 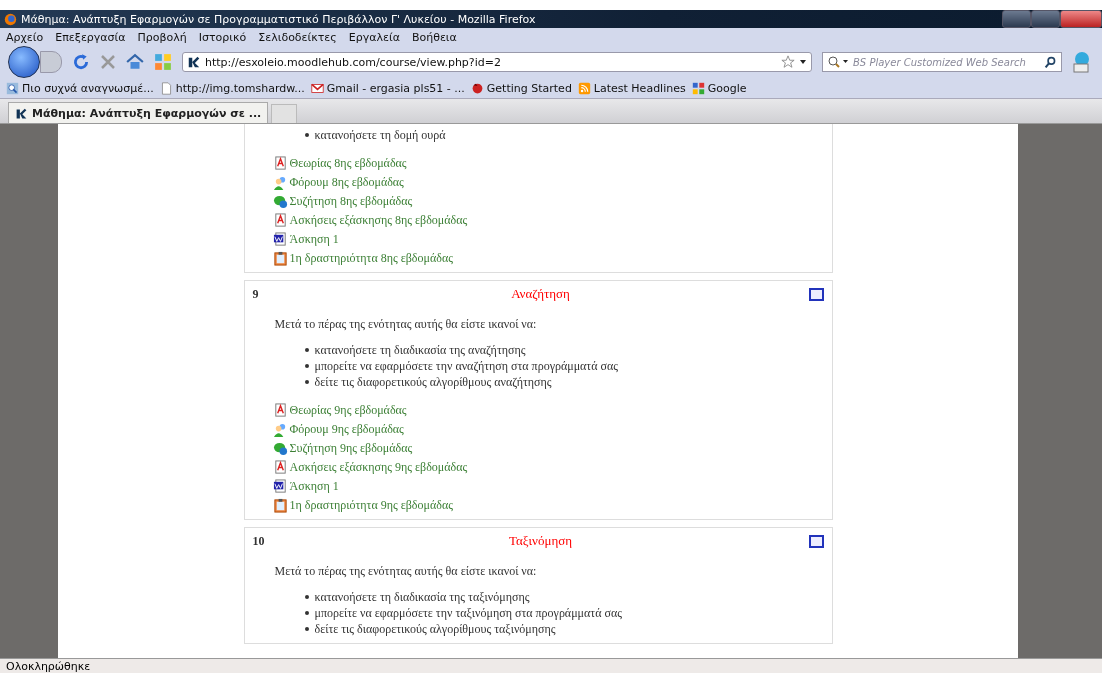 What do you see at coordinates (370, 220) in the screenshot?
I see `resource-link: Ασκήσεις εξάσκησης 8ης εβδομάδας` at bounding box center [370, 220].